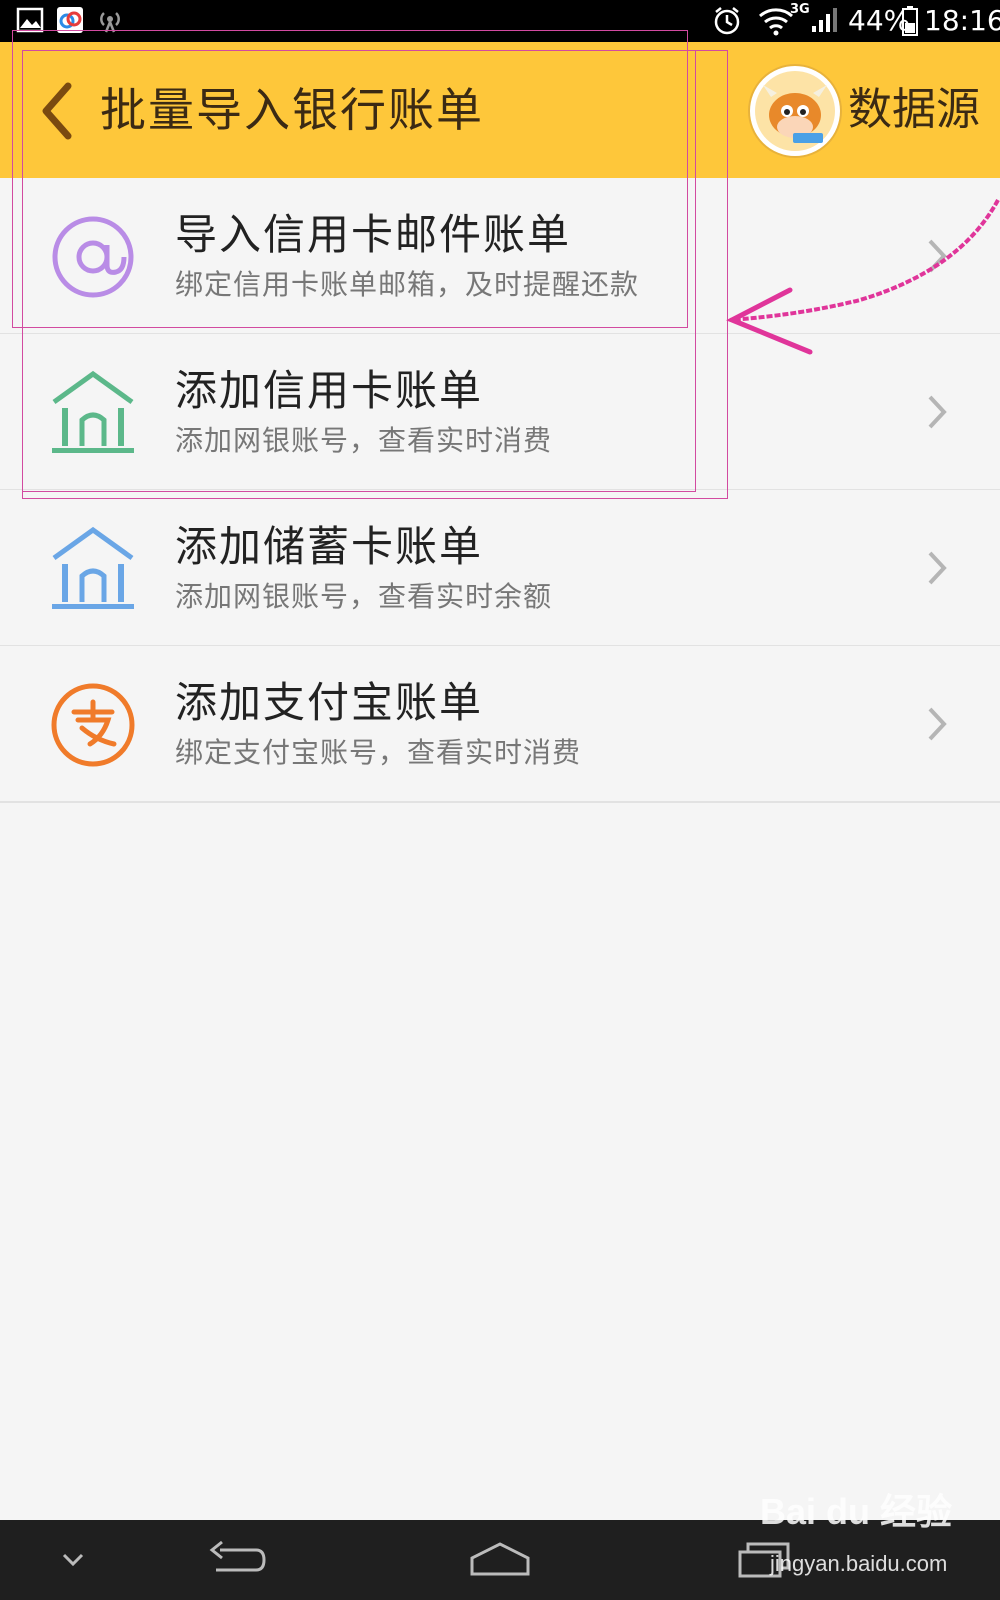 This screenshot has height=1600, width=1000. What do you see at coordinates (364, 596) in the screenshot?
I see `list-item-subtitle: 添加网银账号，查看实时余额` at bounding box center [364, 596].